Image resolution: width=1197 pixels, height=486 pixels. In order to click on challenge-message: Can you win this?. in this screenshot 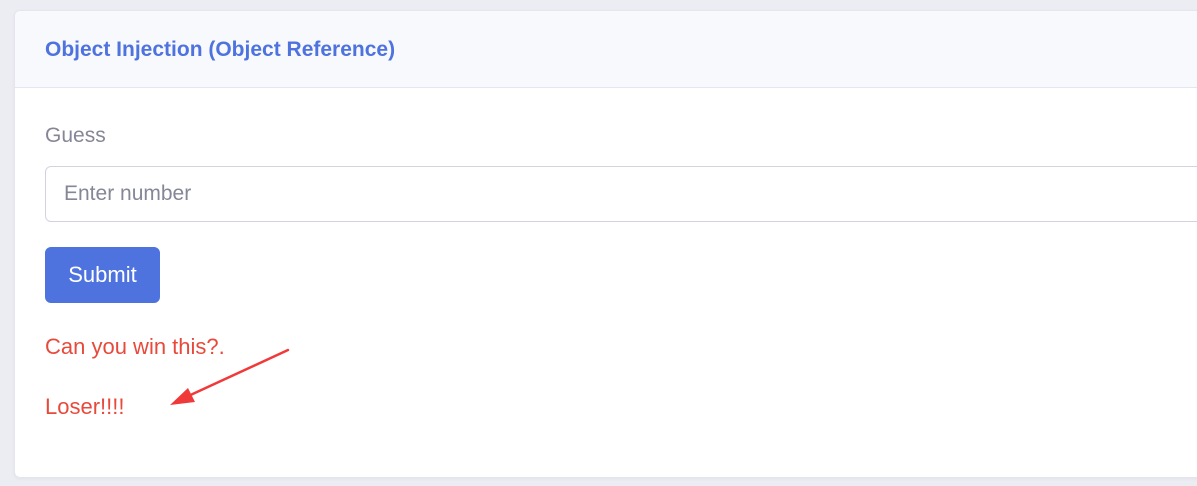, I will do `click(135, 346)`.